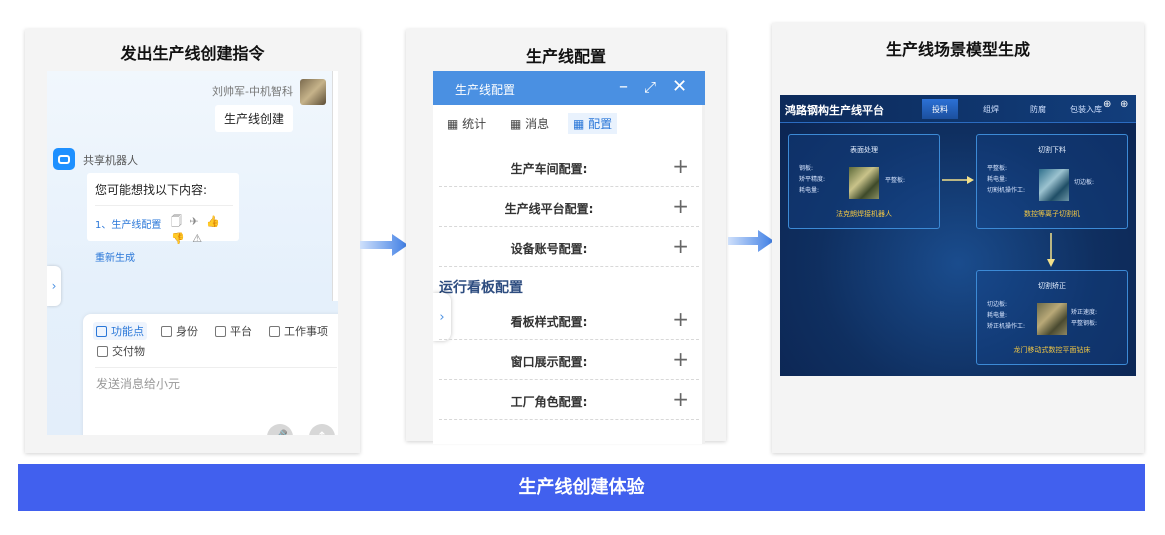 This screenshot has width=1165, height=535. Describe the element at coordinates (166, 331) in the screenshot. I see `id-card-icon` at that location.